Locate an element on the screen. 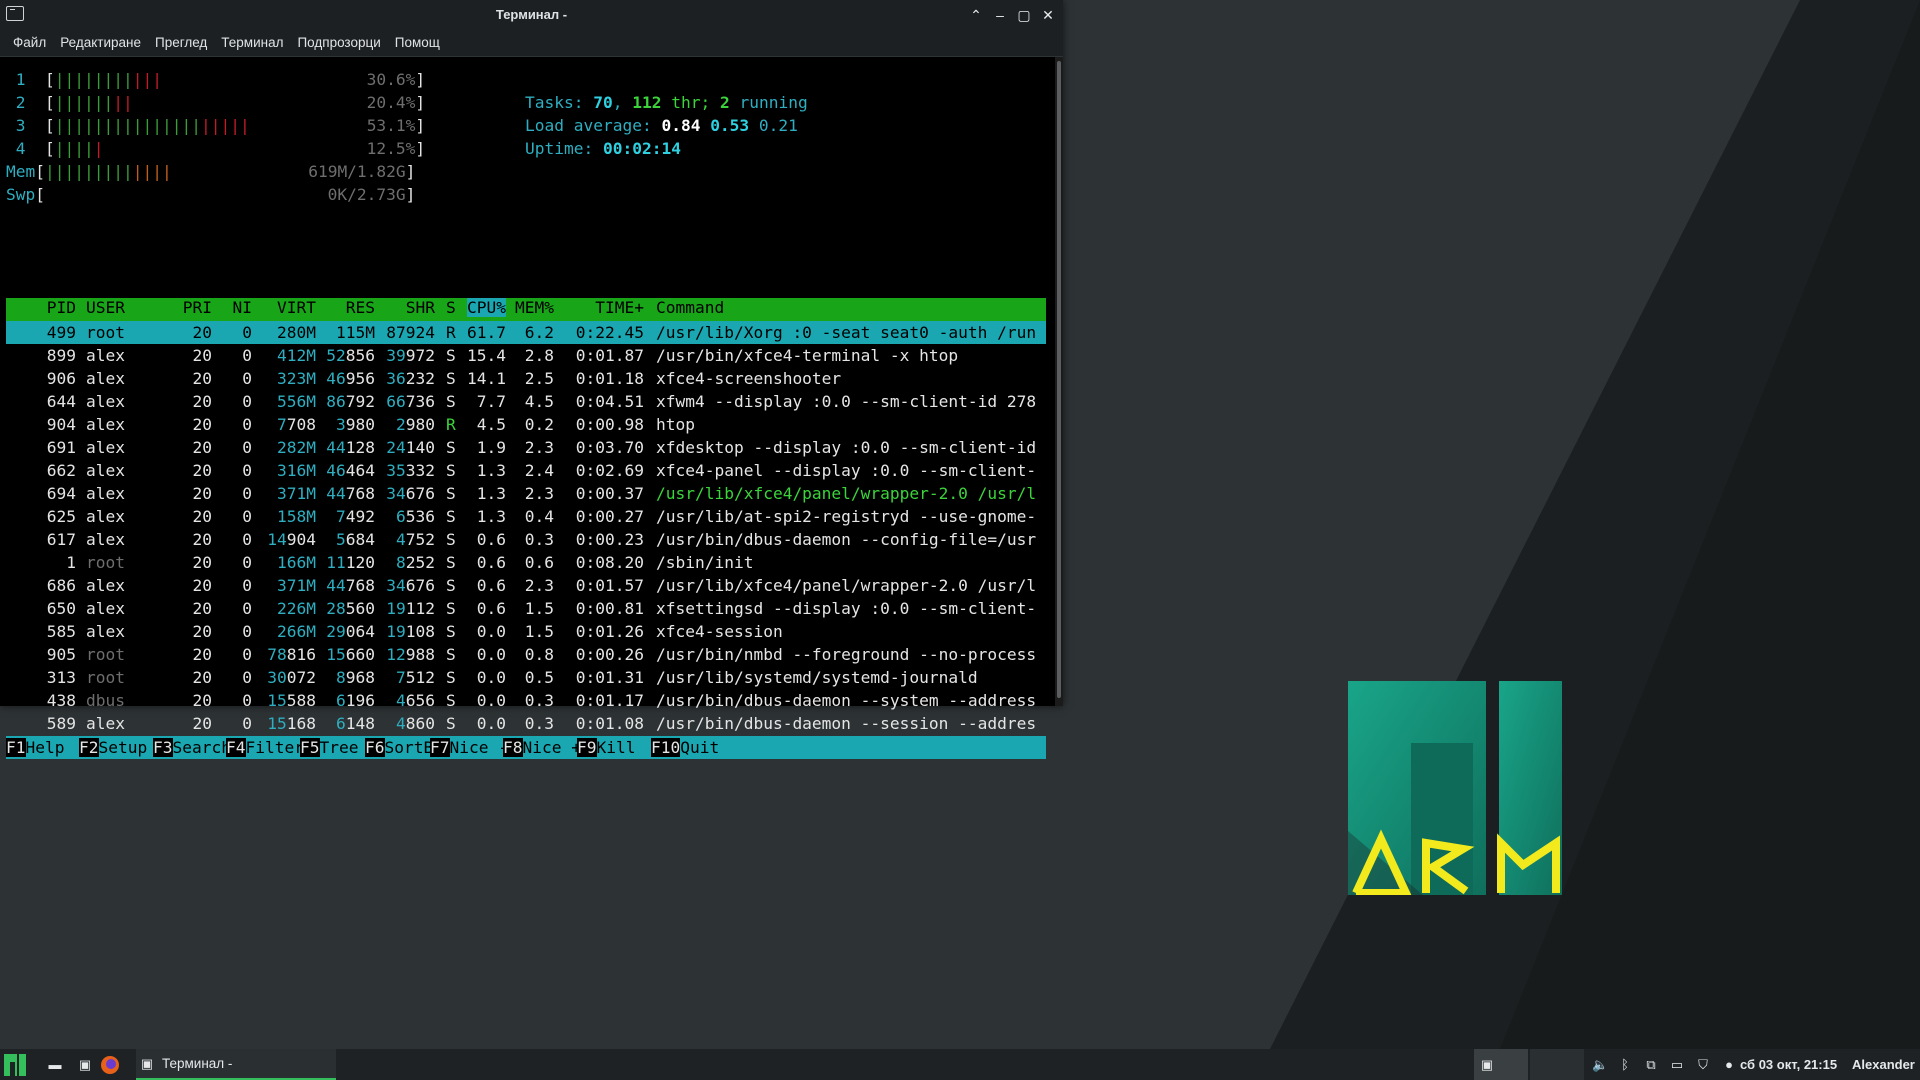  cell-shr: 8252 is located at coordinates (415, 562).